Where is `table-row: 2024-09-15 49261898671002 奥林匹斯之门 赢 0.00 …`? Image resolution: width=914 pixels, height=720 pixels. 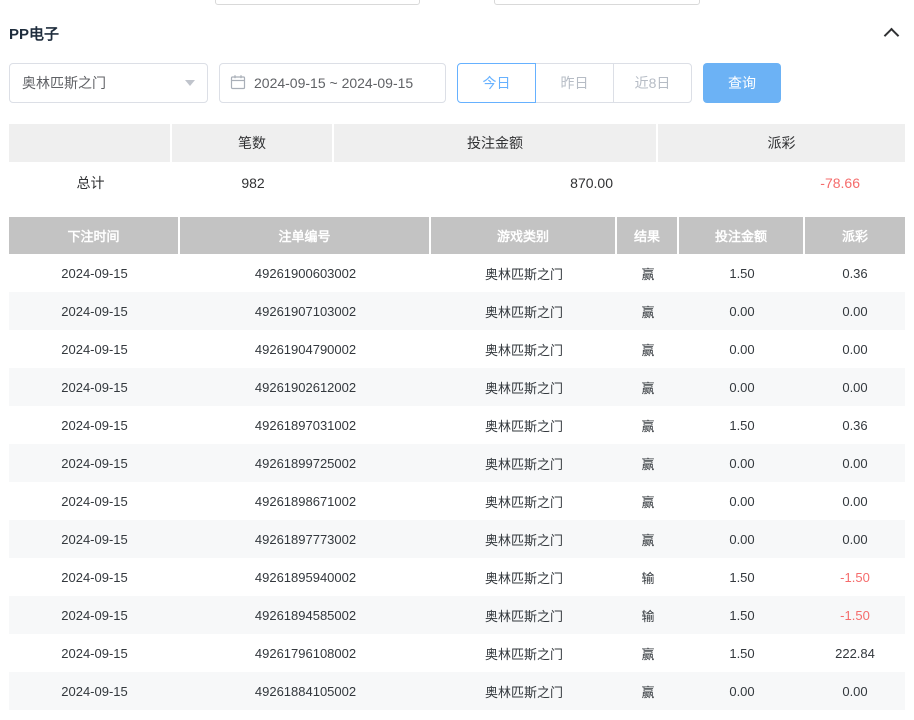
table-row: 2024-09-15 49261898671002 奥林匹斯之门 赢 0.00 … is located at coordinates (457, 501).